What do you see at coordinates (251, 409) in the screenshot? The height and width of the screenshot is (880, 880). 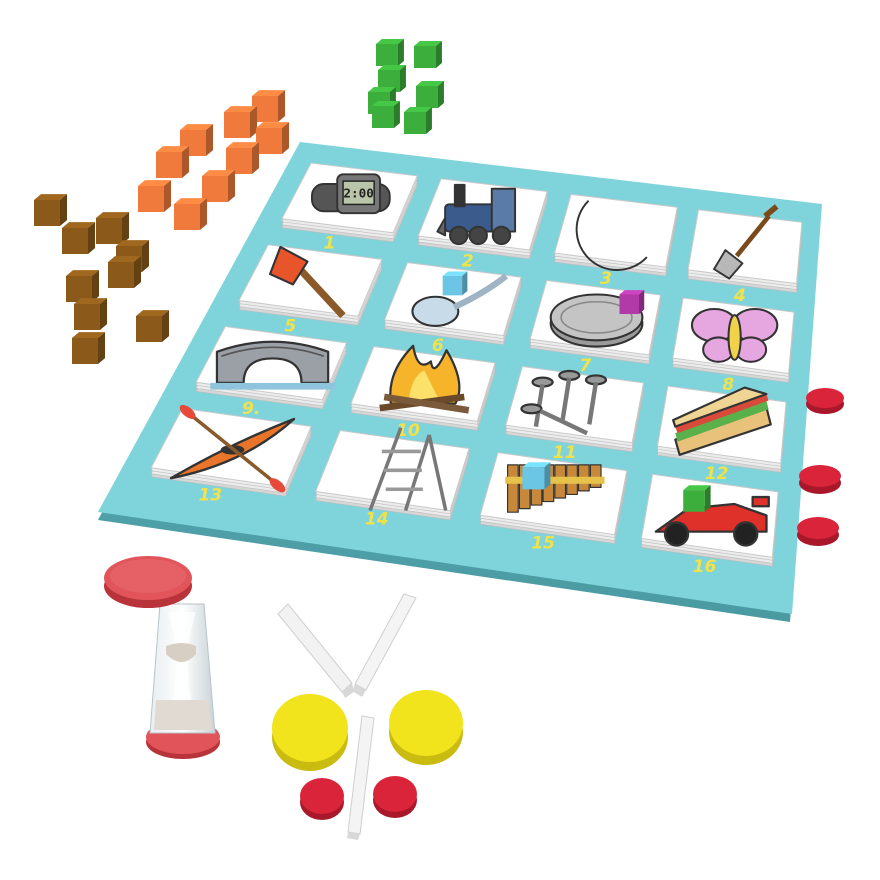 I see `card-number: 9.` at bounding box center [251, 409].